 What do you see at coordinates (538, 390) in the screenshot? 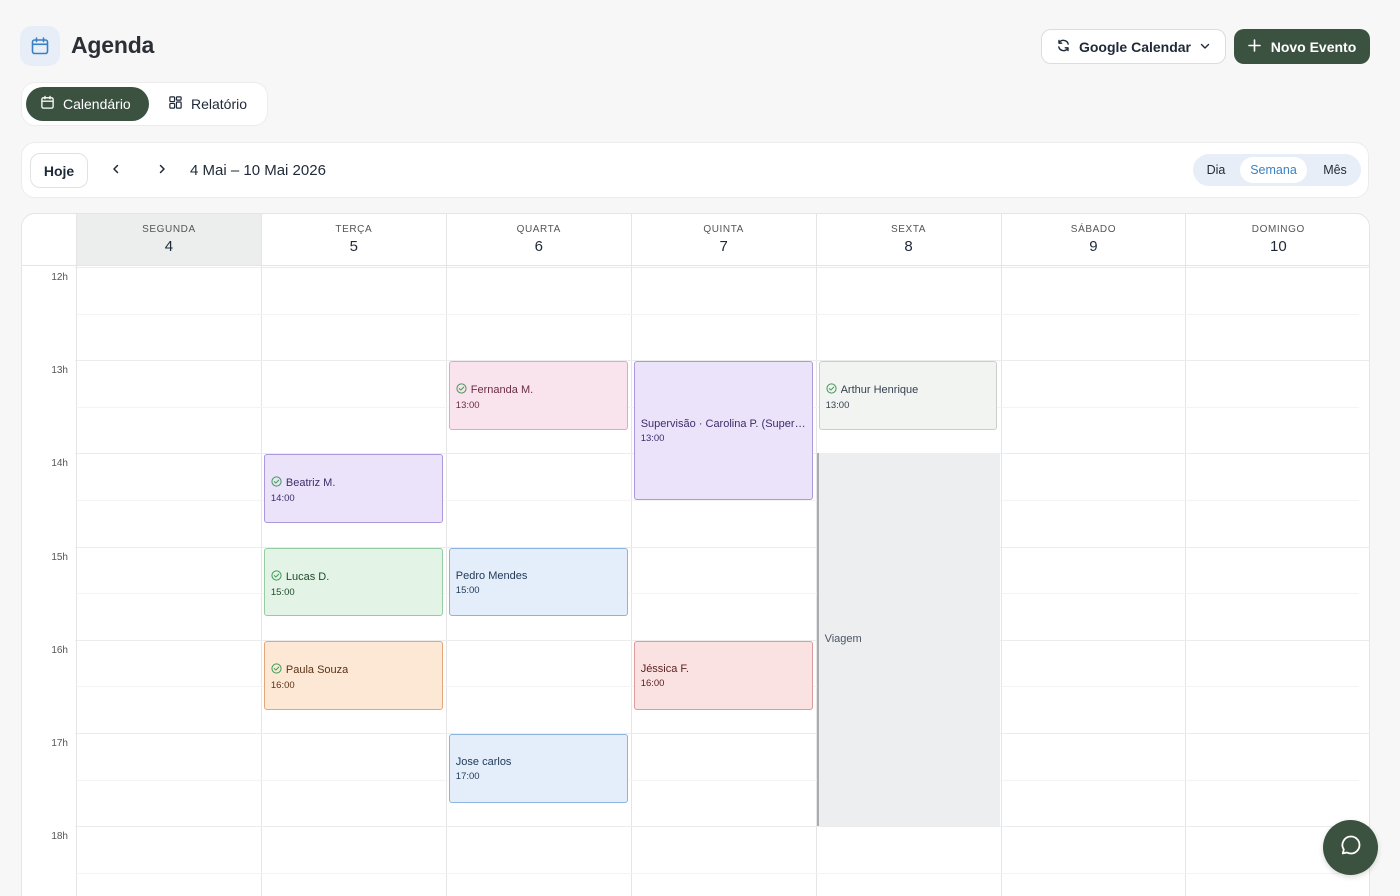
I see `event-title: Fernanda M.` at bounding box center [538, 390].